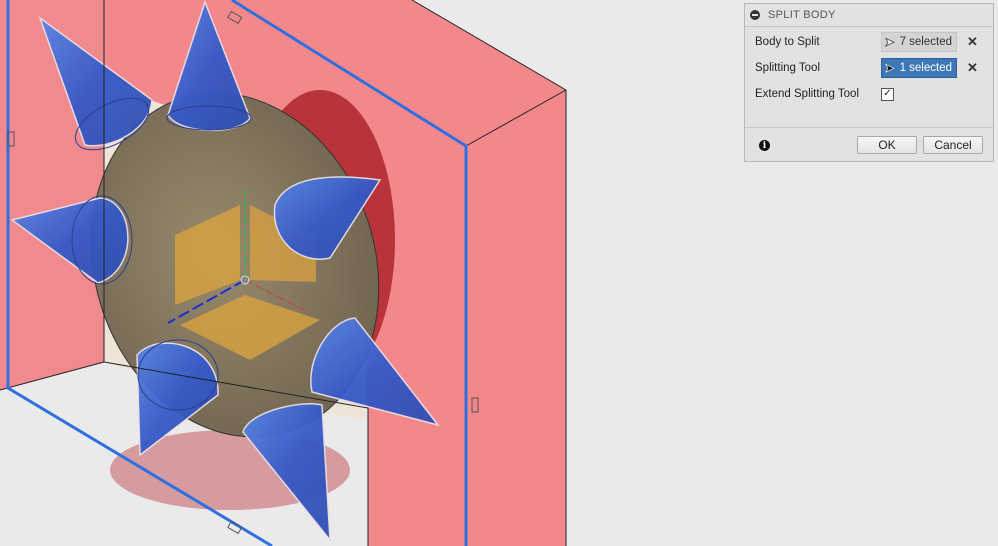 The height and width of the screenshot is (546, 998). I want to click on extend-splitting-tool-row: Extend Splitting Tool ✓, so click(868, 94).